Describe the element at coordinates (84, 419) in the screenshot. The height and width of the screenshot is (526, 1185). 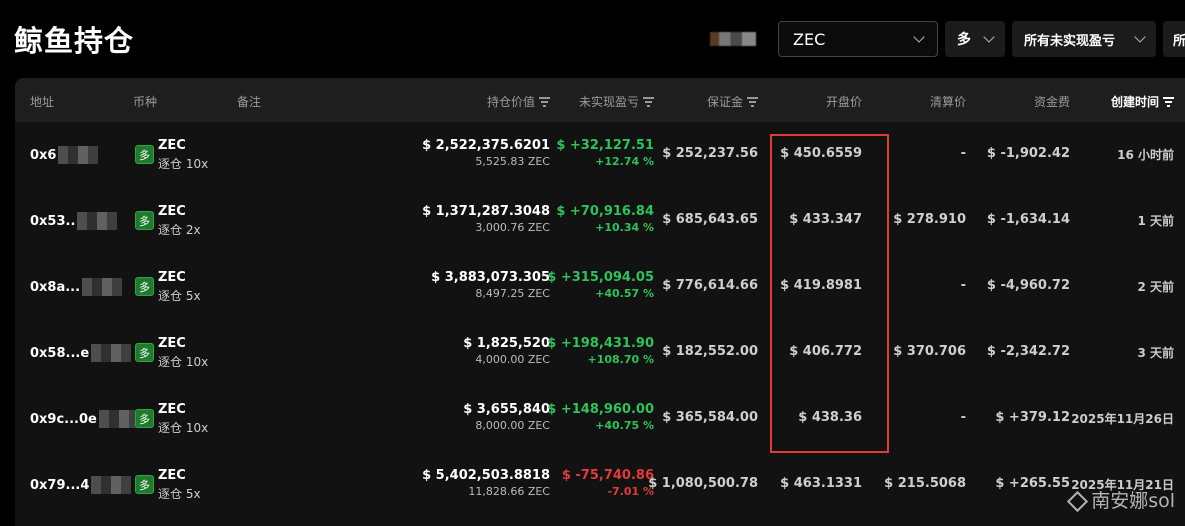
I see `wallet-address: 0x9c...0e` at that location.